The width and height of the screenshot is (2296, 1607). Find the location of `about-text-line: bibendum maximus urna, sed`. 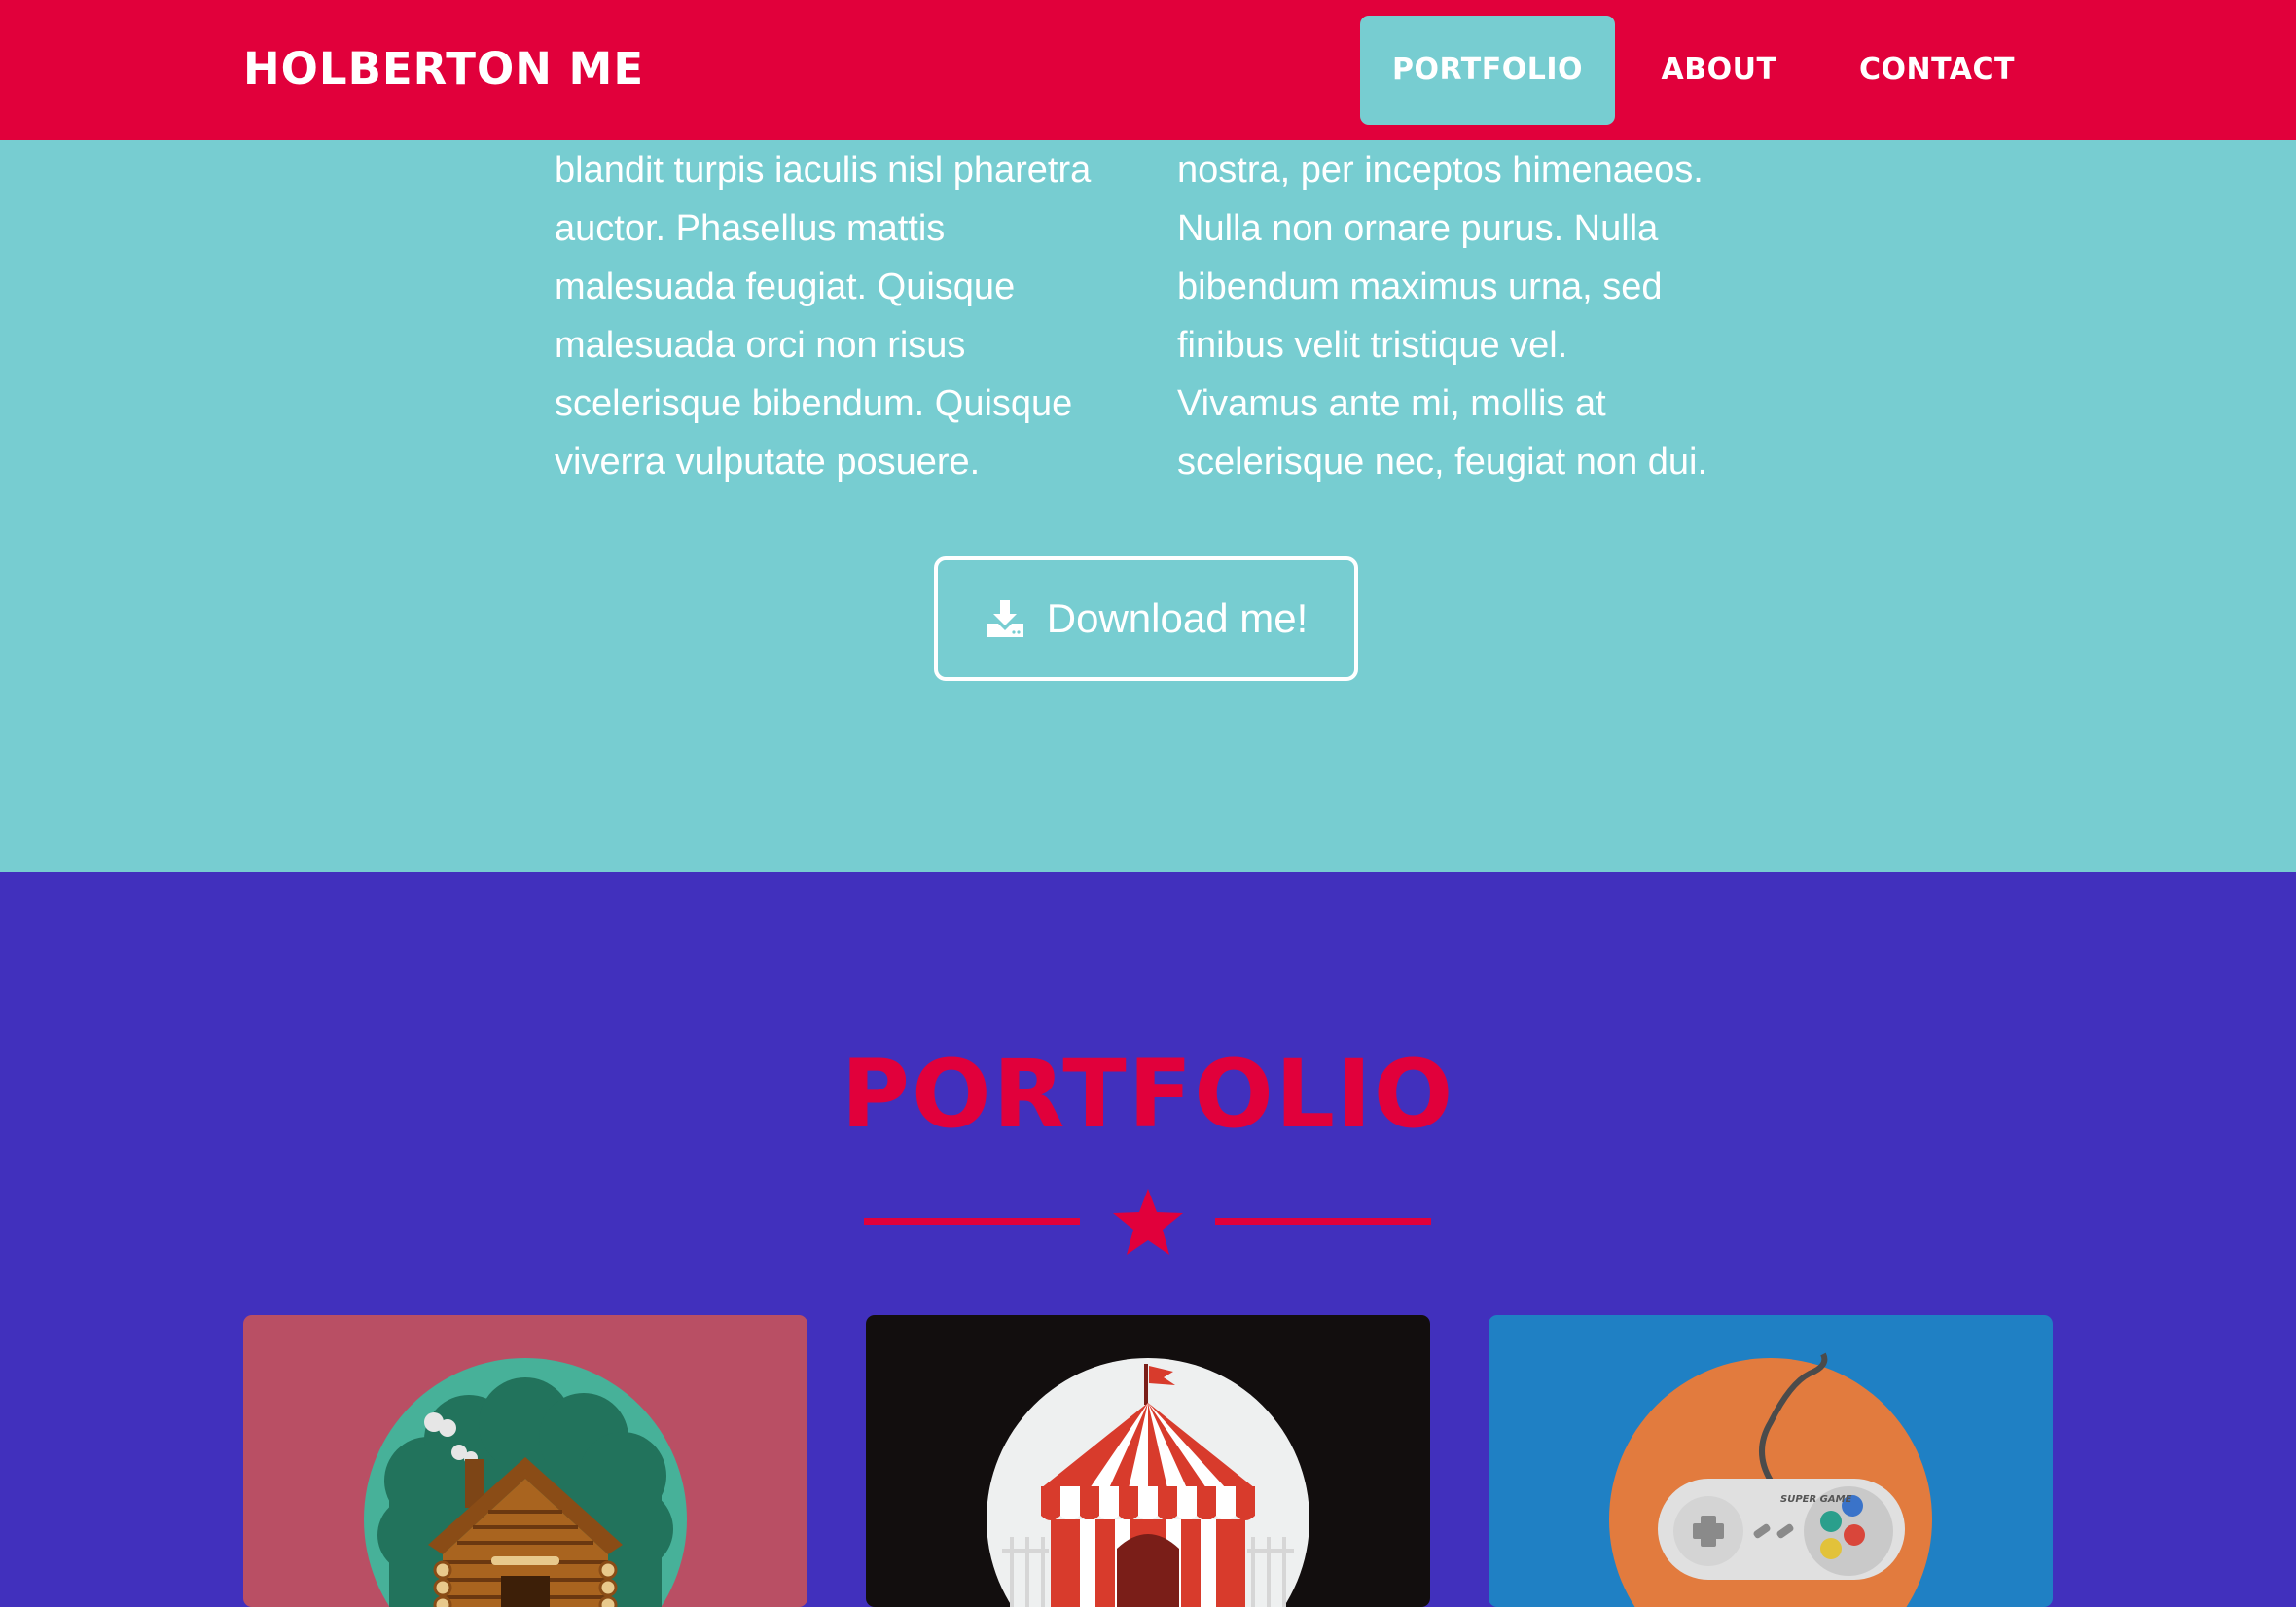

about-text-line: bibendum maximus urna, sed is located at coordinates (1420, 287).